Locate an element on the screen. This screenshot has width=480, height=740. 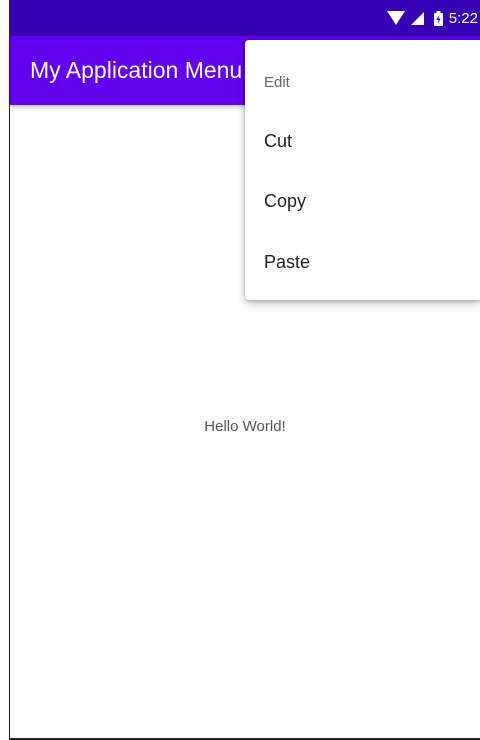
menu-header: Edit is located at coordinates (277, 82).